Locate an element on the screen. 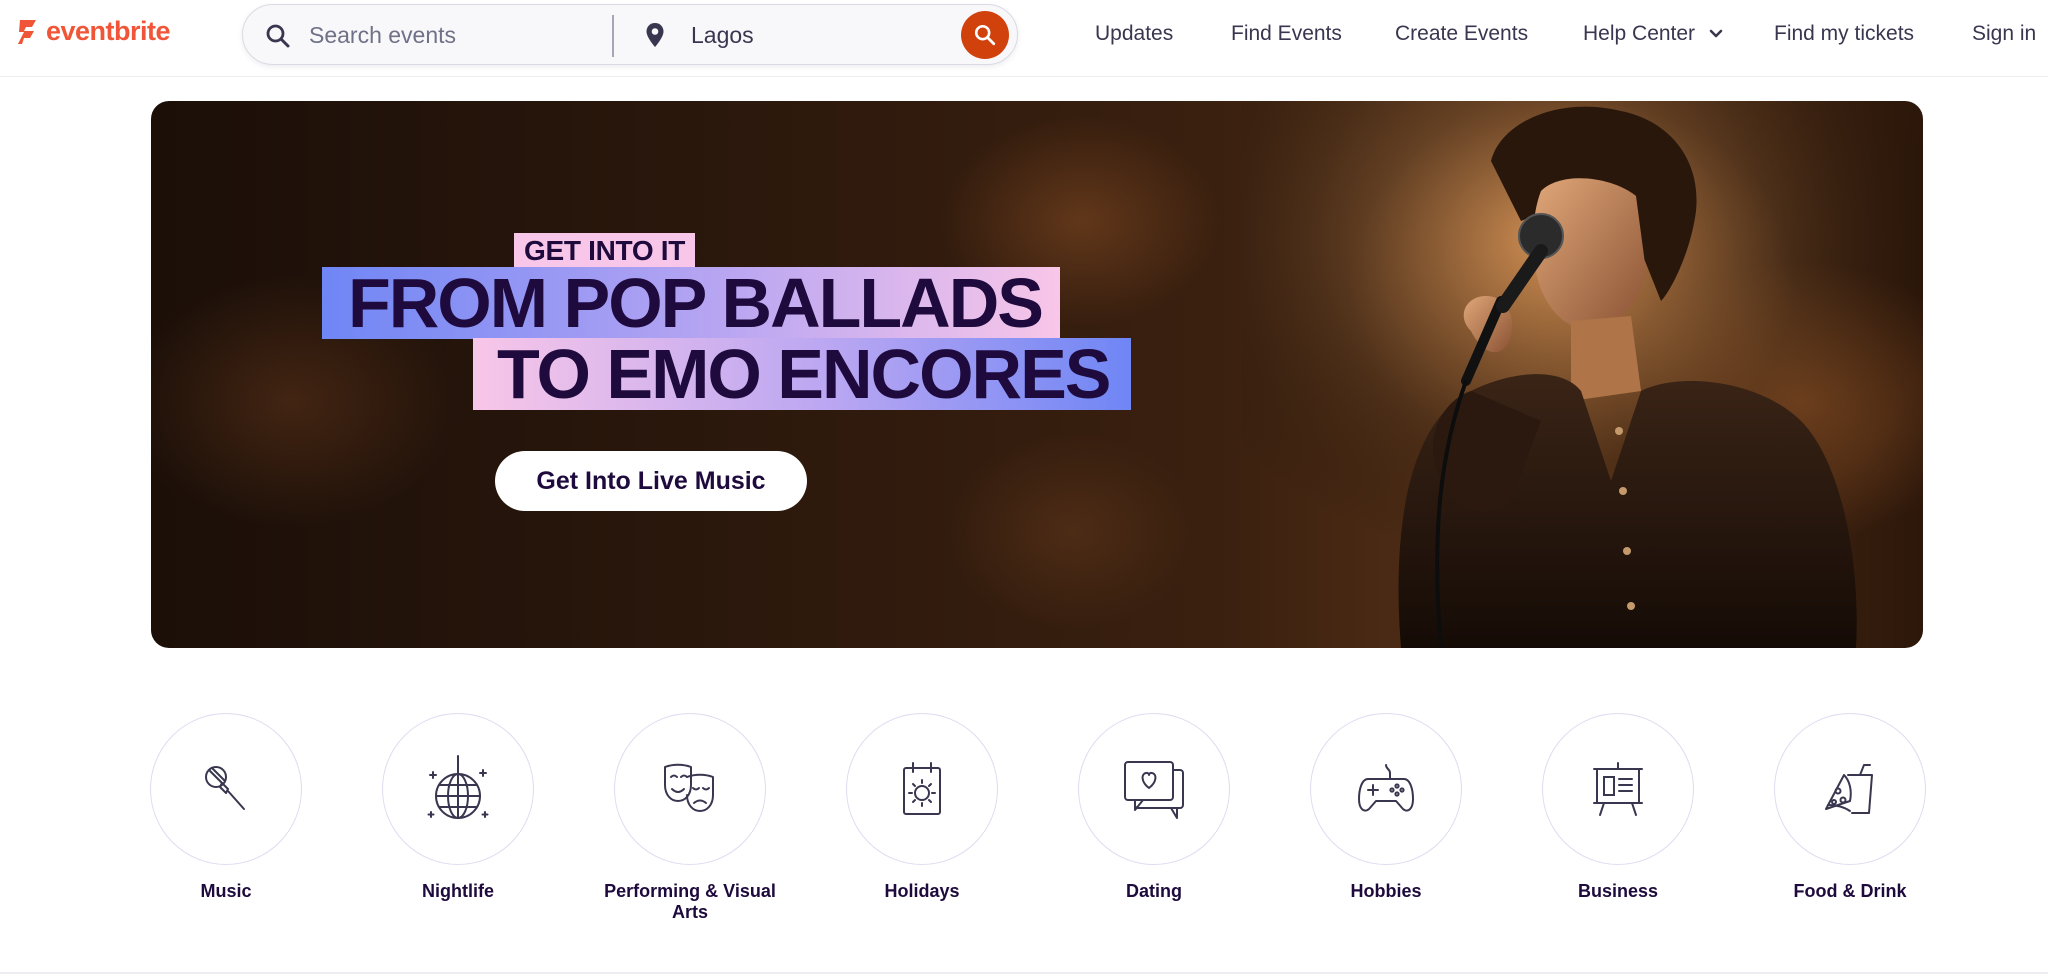 The image size is (2048, 977). disco-ball-icon is located at coordinates (458, 787).